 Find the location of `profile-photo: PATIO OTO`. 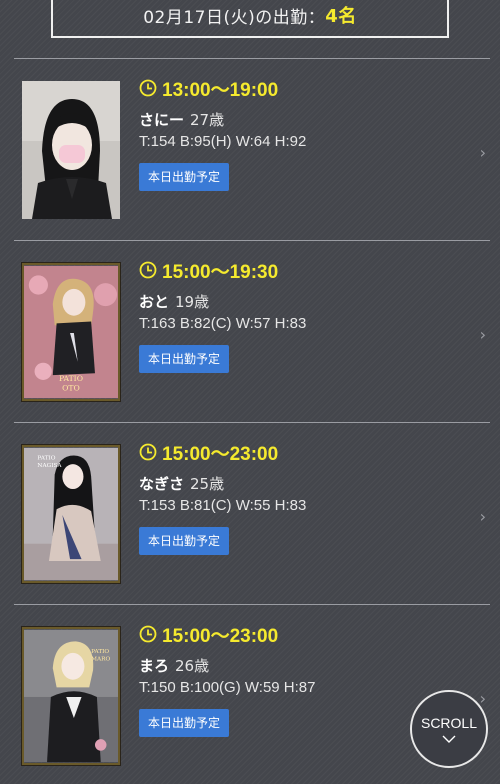

profile-photo: PATIO OTO is located at coordinates (71, 332).